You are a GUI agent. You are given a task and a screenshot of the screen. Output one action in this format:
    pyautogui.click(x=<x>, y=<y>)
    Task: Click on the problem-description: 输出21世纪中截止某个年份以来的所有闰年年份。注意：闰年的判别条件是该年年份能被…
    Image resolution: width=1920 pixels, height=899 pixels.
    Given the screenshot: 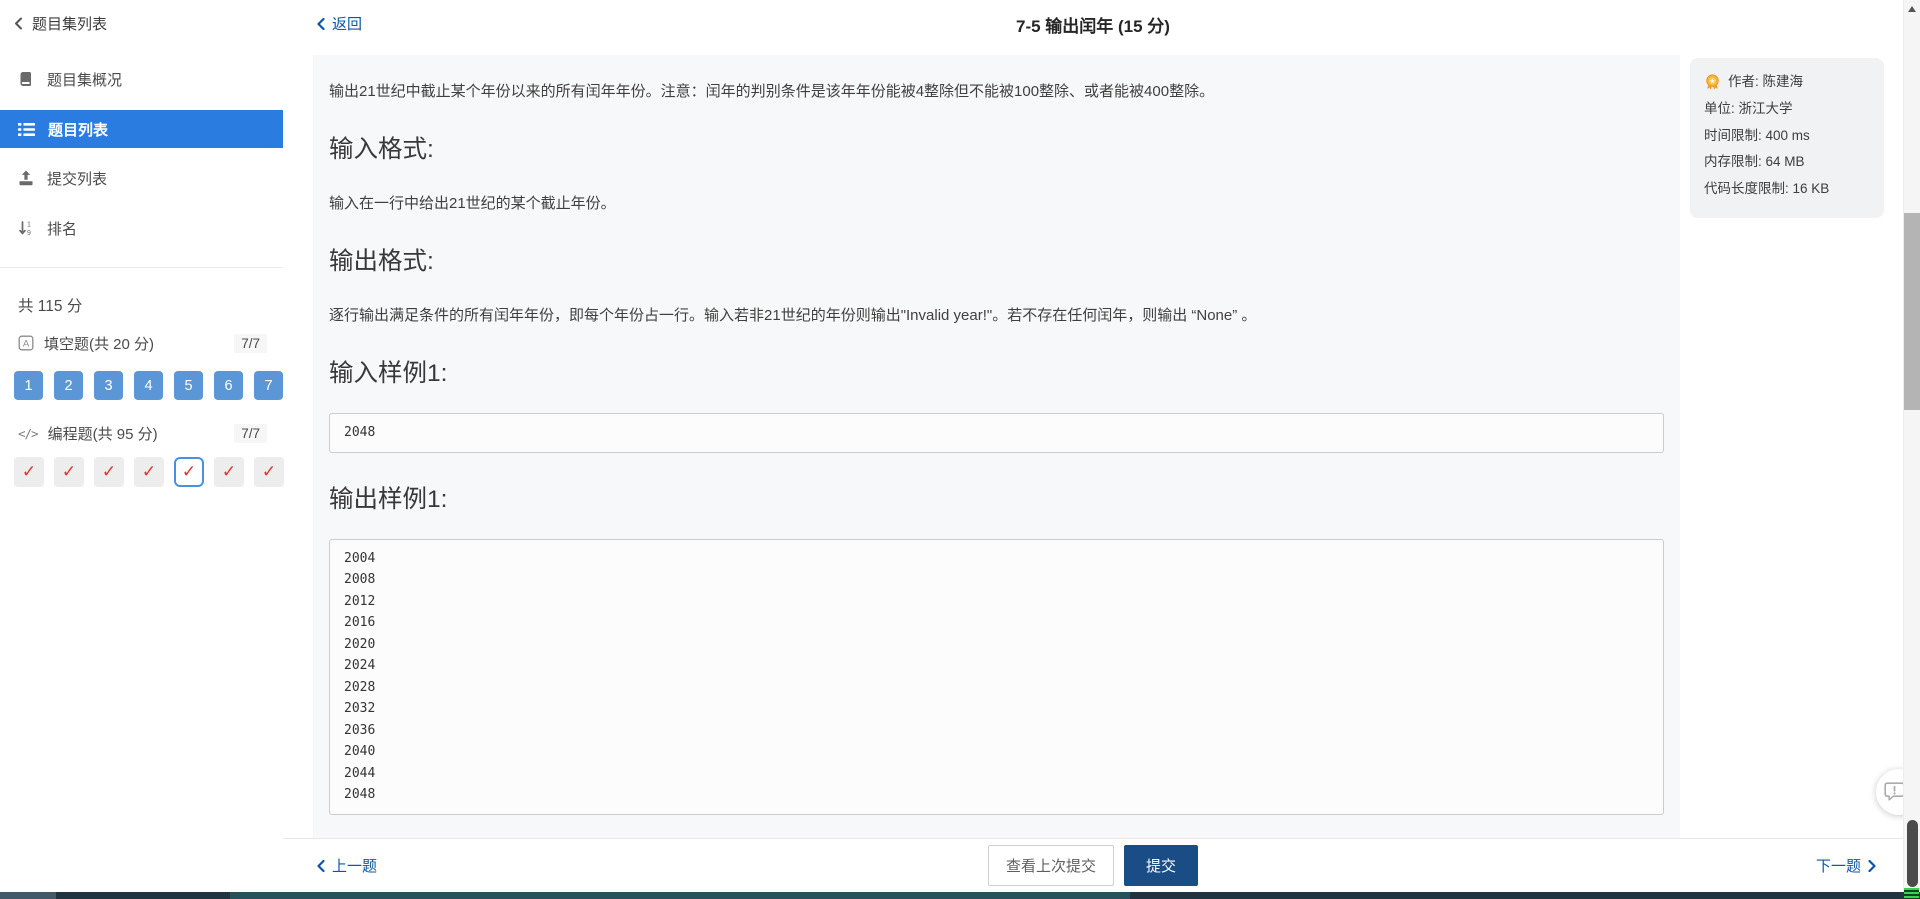 What is the action you would take?
    pyautogui.click(x=772, y=91)
    